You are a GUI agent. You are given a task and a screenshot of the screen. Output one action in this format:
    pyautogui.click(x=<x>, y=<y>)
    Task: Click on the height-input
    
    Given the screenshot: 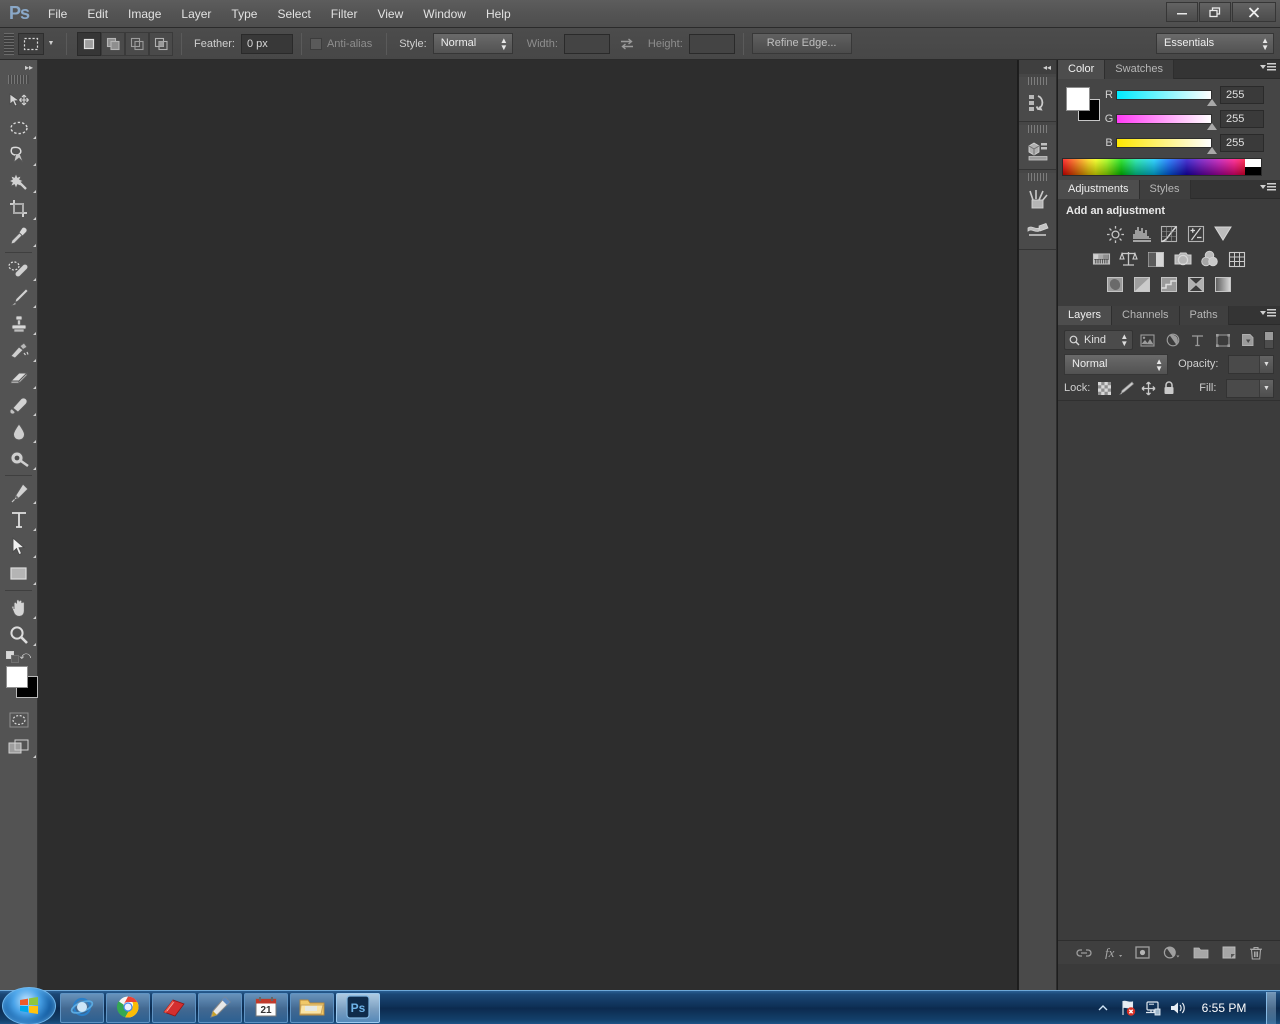 What is the action you would take?
    pyautogui.click(x=711, y=43)
    